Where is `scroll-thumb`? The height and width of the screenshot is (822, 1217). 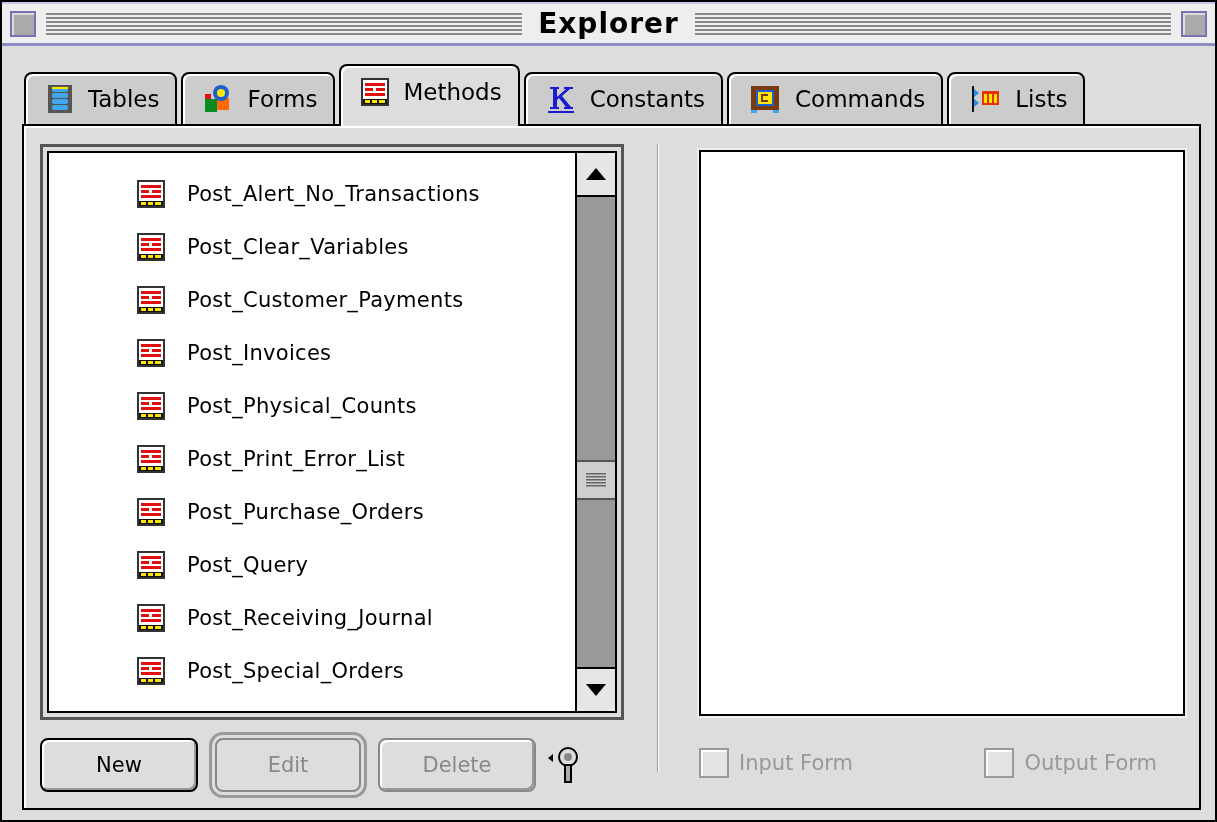
scroll-thumb is located at coordinates (596, 480).